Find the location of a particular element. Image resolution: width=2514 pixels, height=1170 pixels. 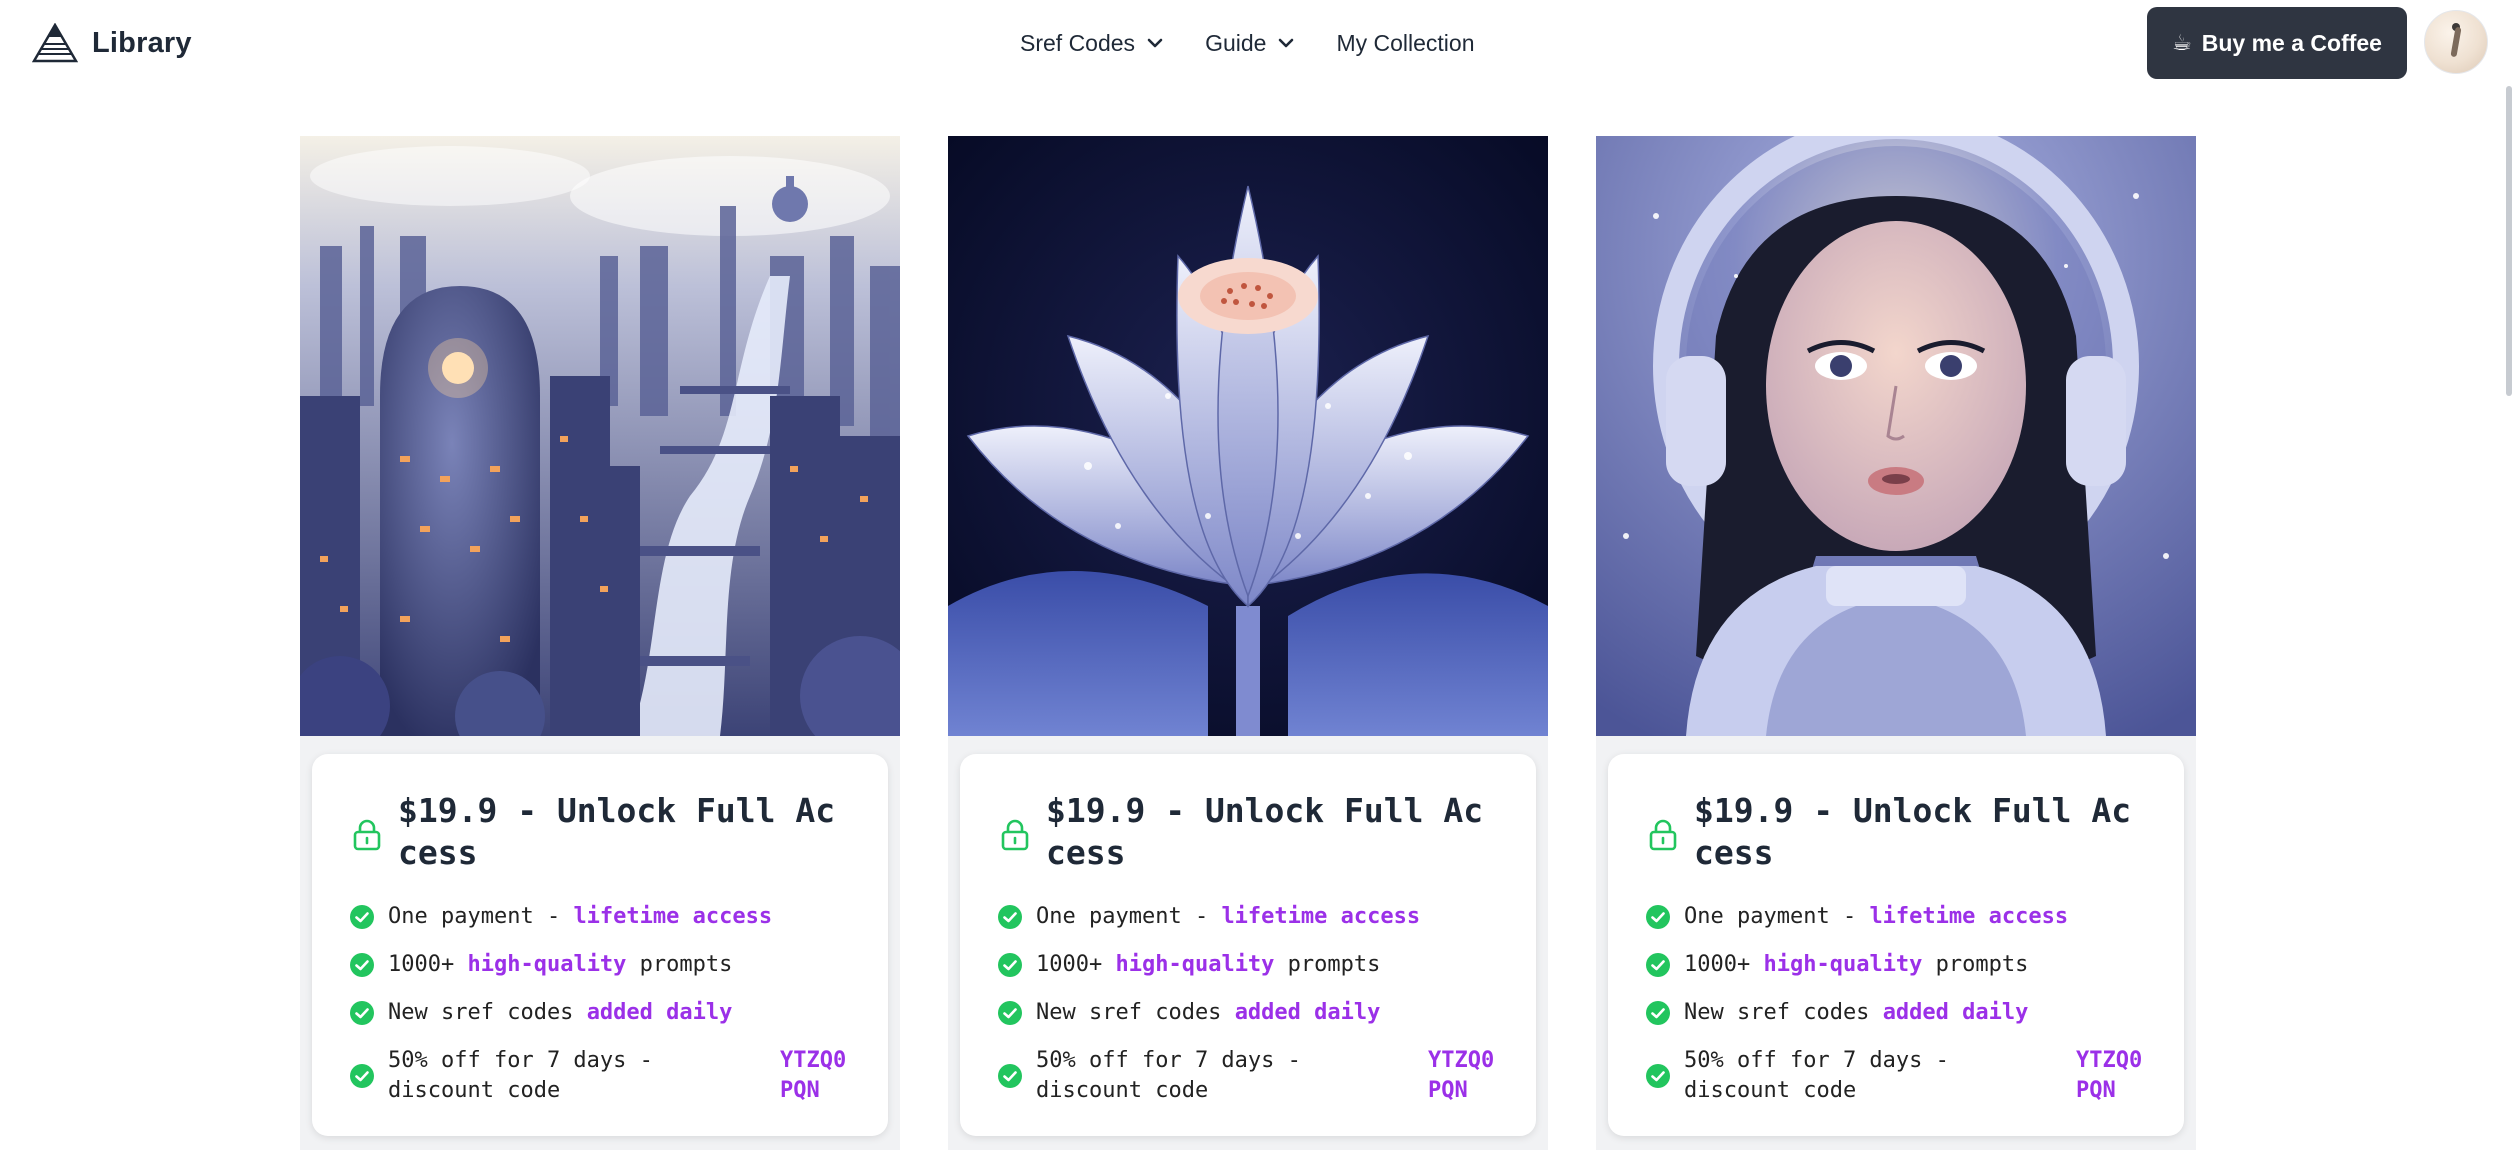

nav-guide-label: Guide is located at coordinates (1236, 42).